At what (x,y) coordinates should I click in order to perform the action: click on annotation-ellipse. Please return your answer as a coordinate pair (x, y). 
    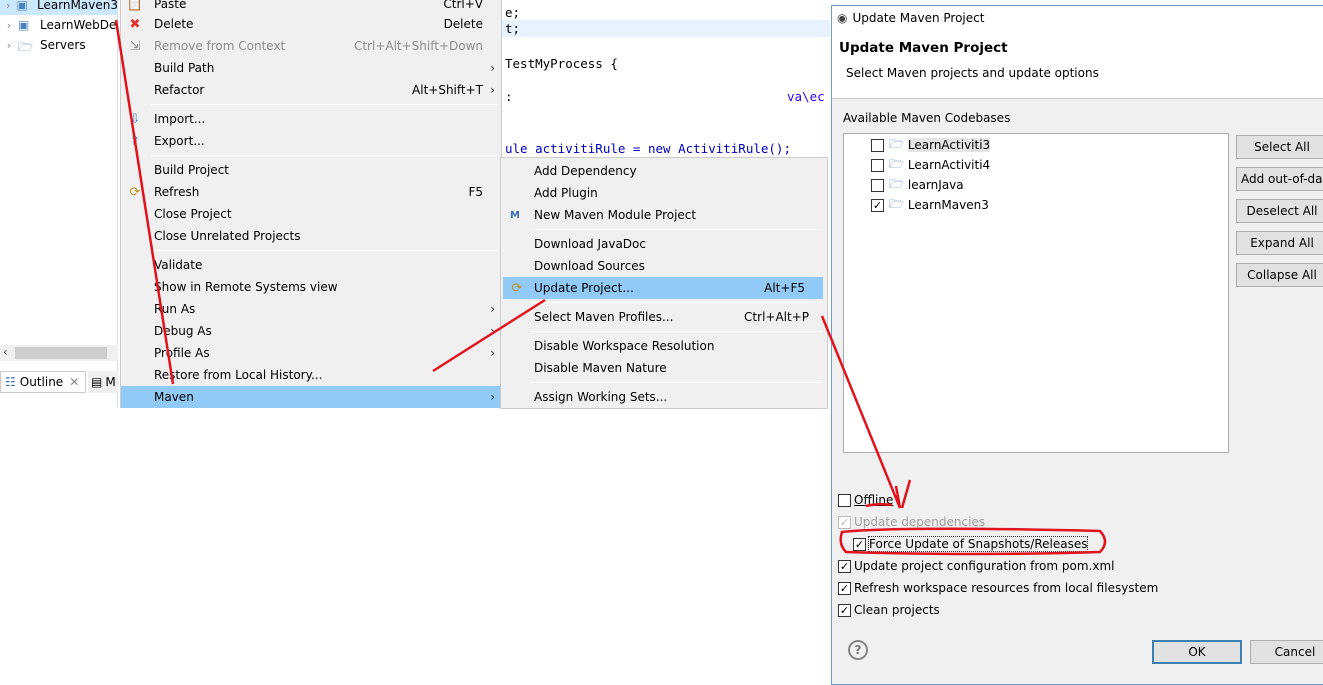
    Looking at the image, I should click on (973, 541).